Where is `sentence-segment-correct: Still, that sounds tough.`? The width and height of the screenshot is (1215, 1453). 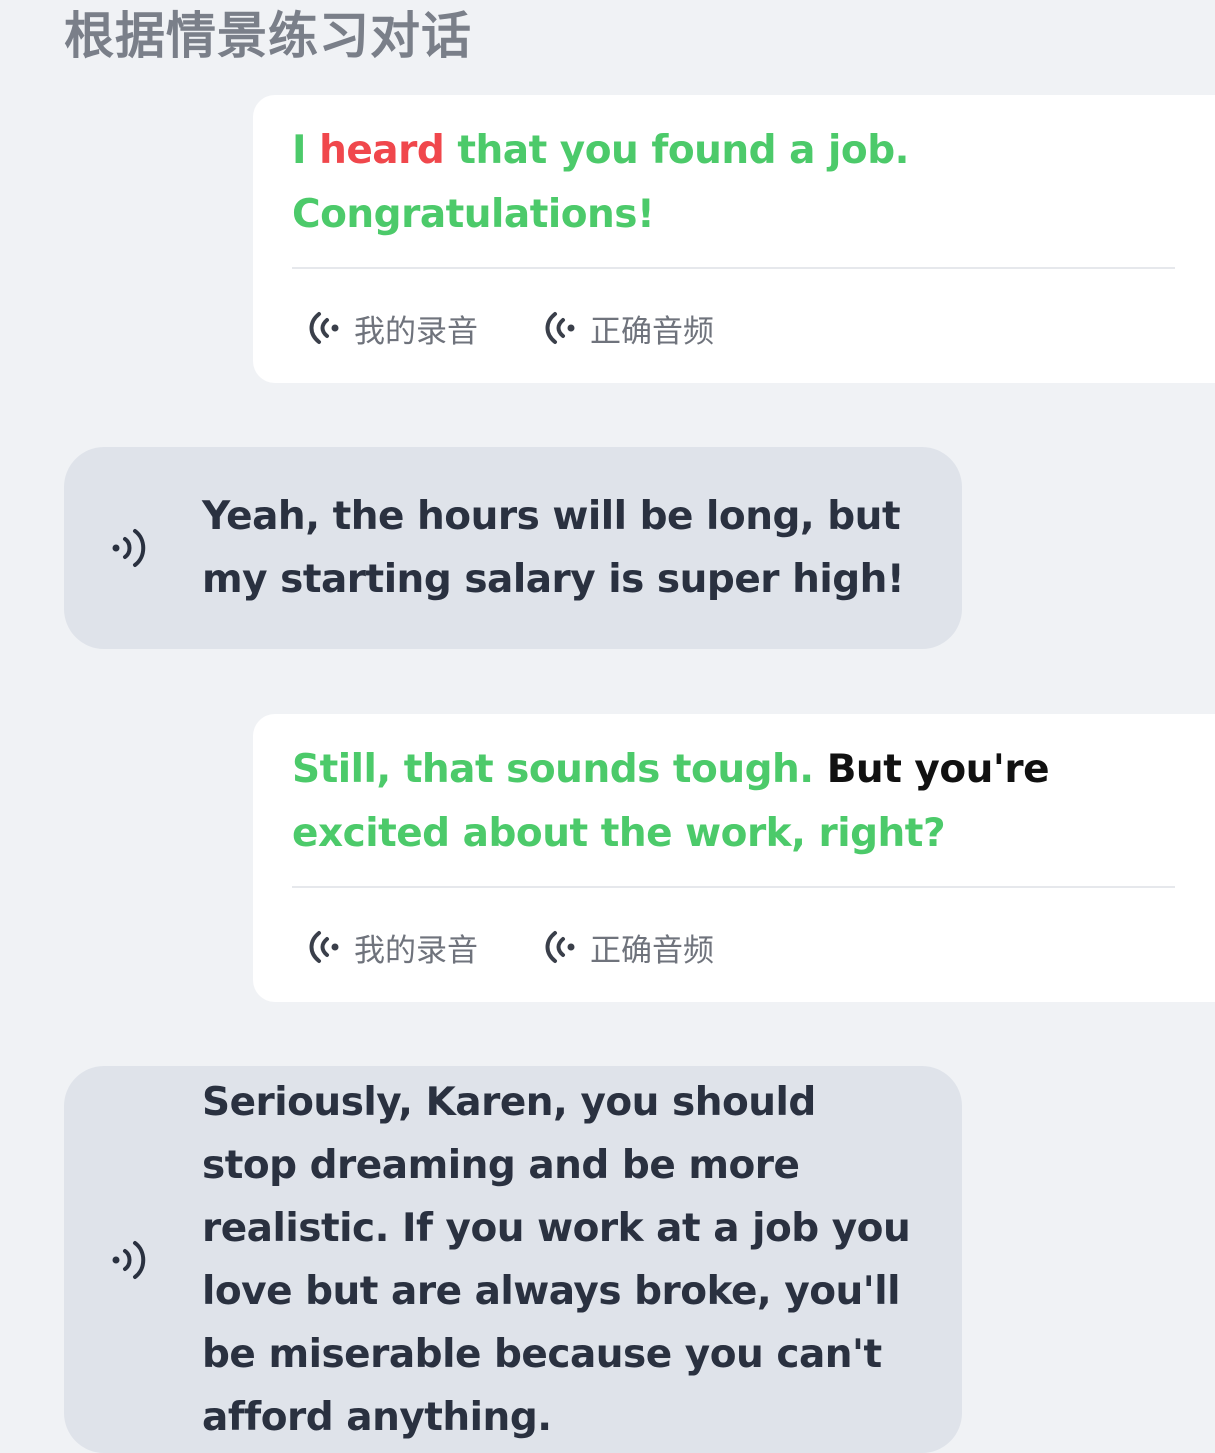 sentence-segment-correct: Still, that sounds tough. is located at coordinates (559, 769).